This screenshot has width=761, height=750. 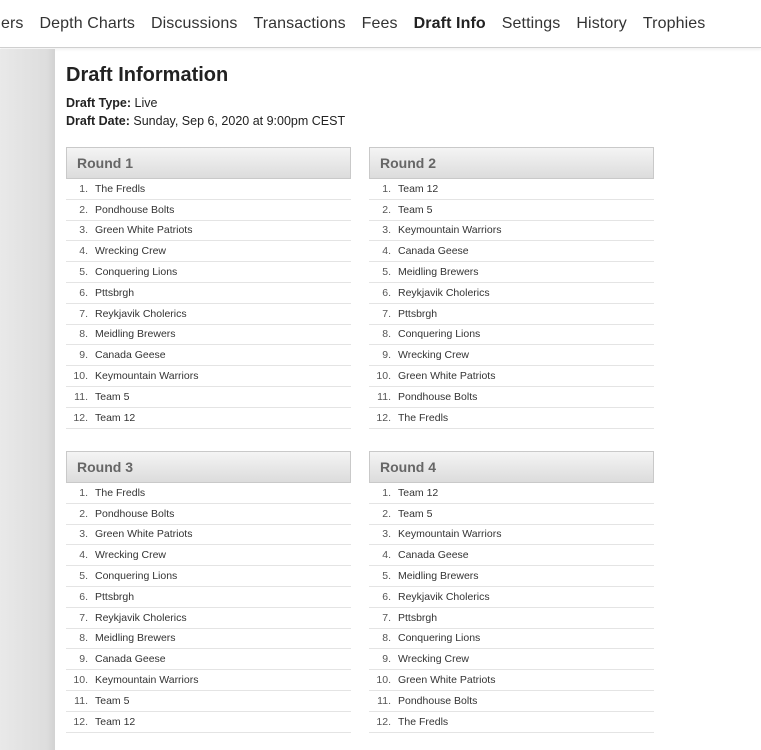 I want to click on pick-row: 9. Wrecking Crew, so click(x=511, y=356).